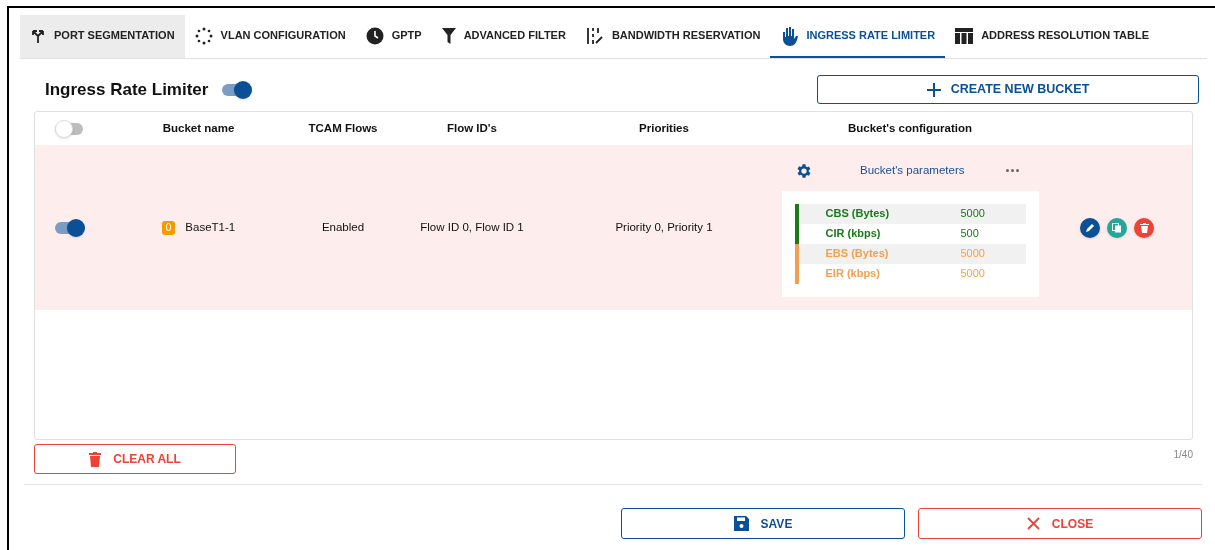 The height and width of the screenshot is (550, 1215). Describe the element at coordinates (472, 128) in the screenshot. I see `column-header: Flow ID's` at that location.